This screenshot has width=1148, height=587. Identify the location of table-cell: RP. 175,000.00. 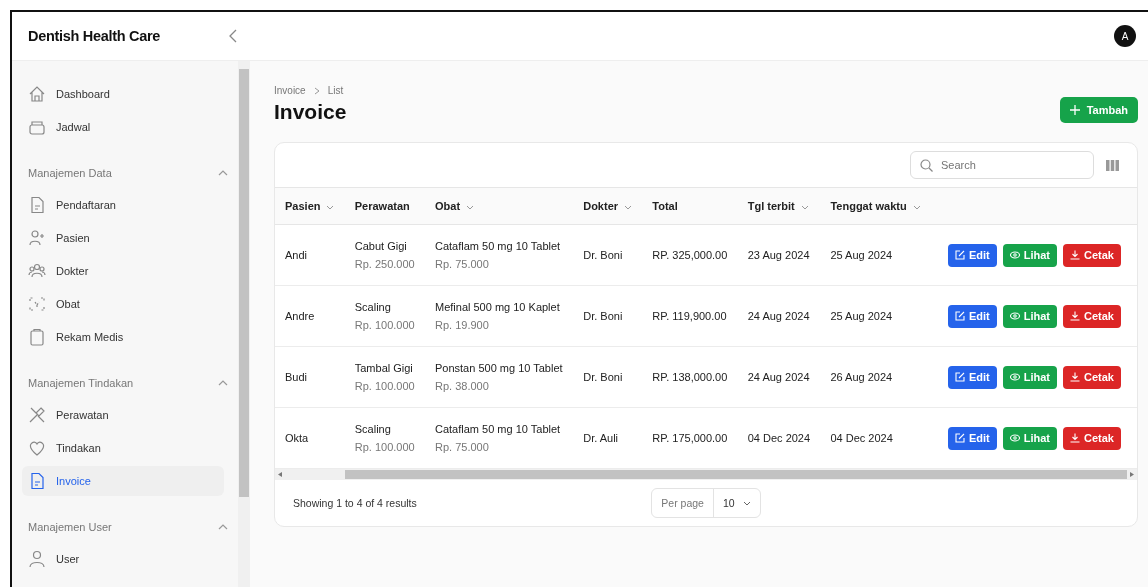
(690, 438).